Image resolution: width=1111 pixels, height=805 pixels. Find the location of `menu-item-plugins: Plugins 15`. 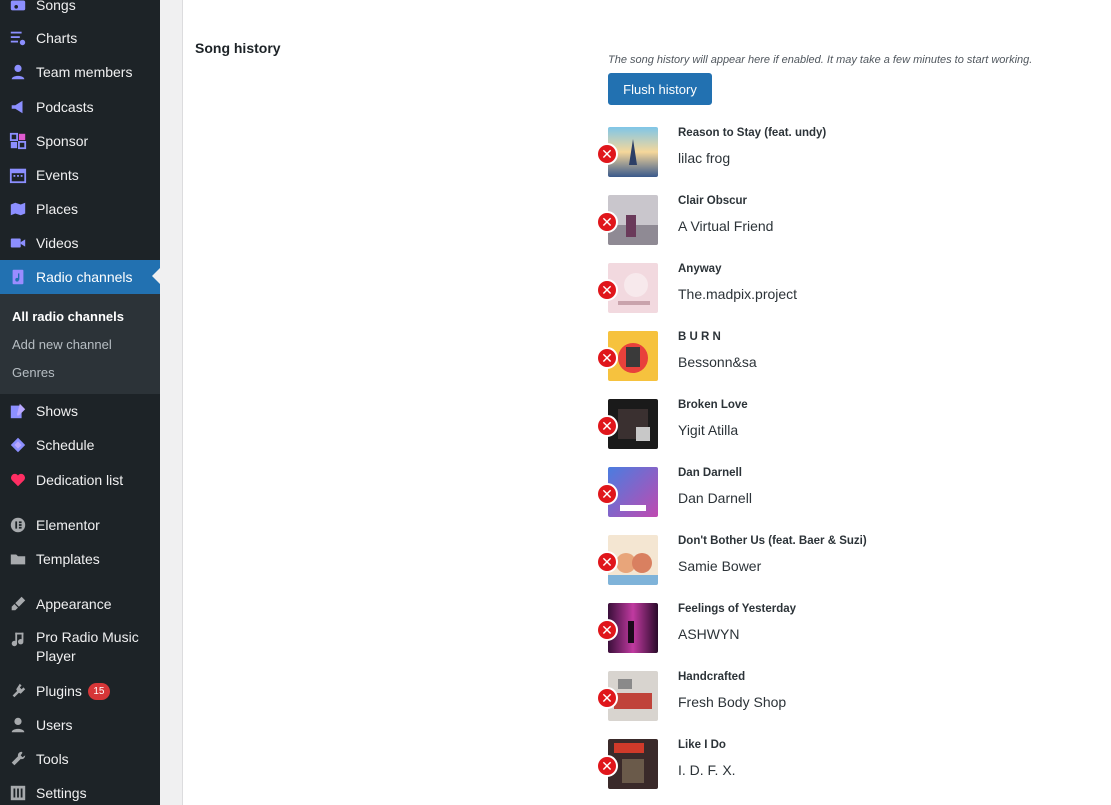

menu-item-plugins: Plugins 15 is located at coordinates (80, 691).